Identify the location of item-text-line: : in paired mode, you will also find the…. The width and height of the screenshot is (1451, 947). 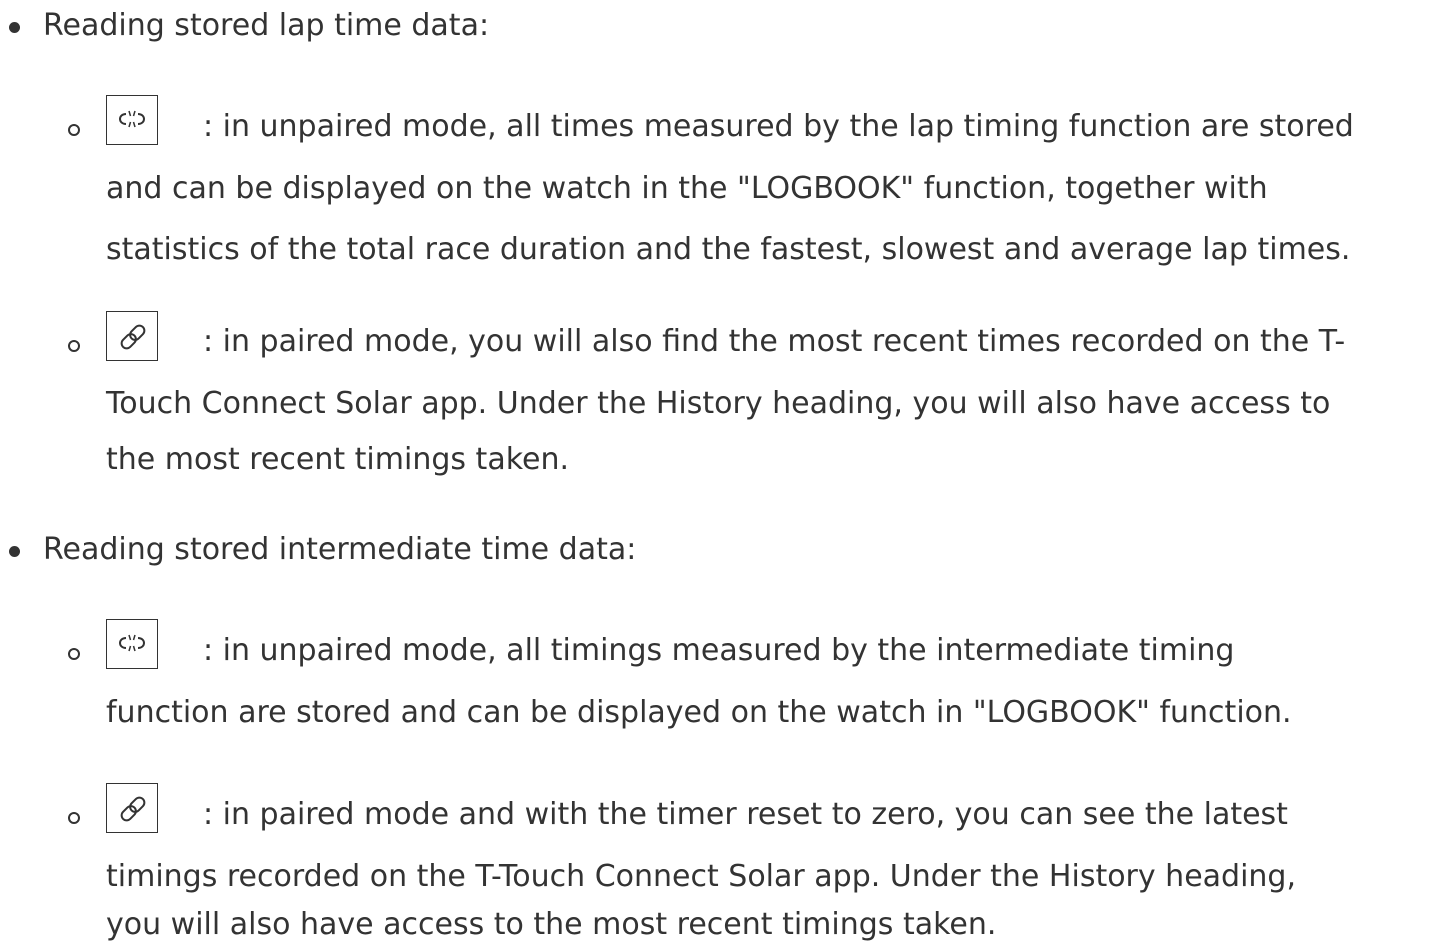
(774, 341).